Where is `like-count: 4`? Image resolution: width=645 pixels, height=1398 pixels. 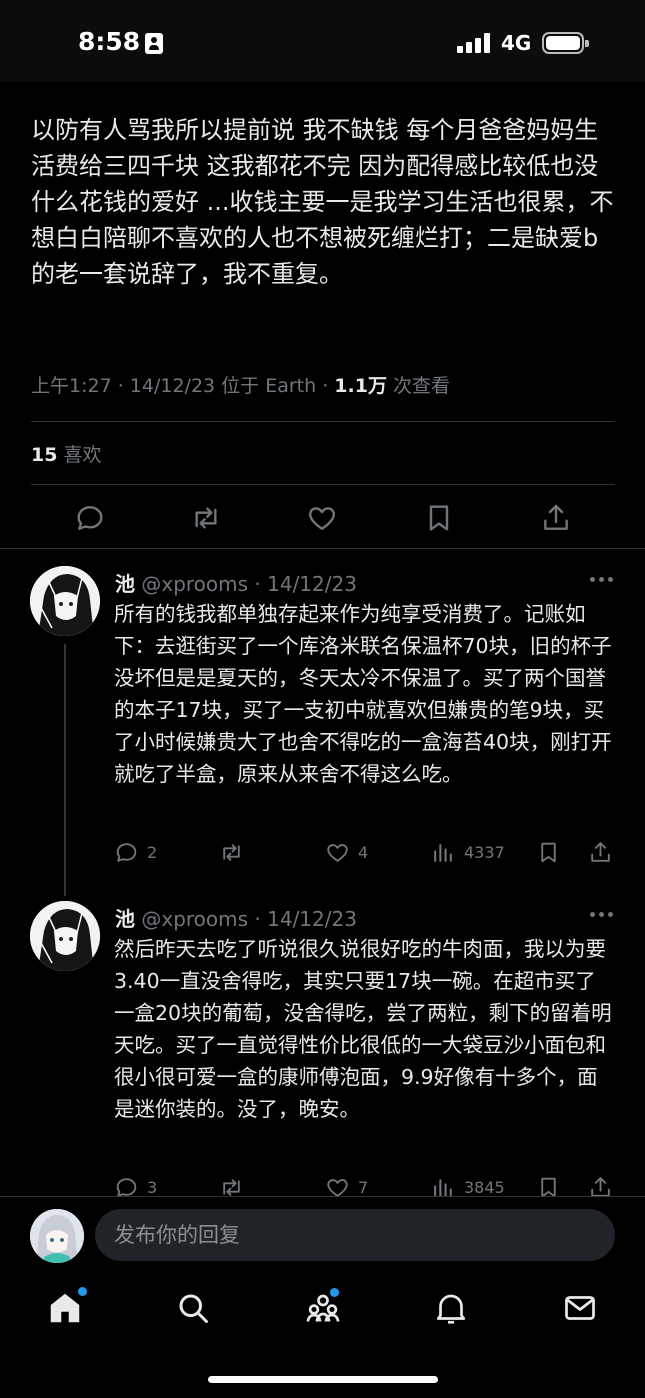
like-count: 4 is located at coordinates (363, 852).